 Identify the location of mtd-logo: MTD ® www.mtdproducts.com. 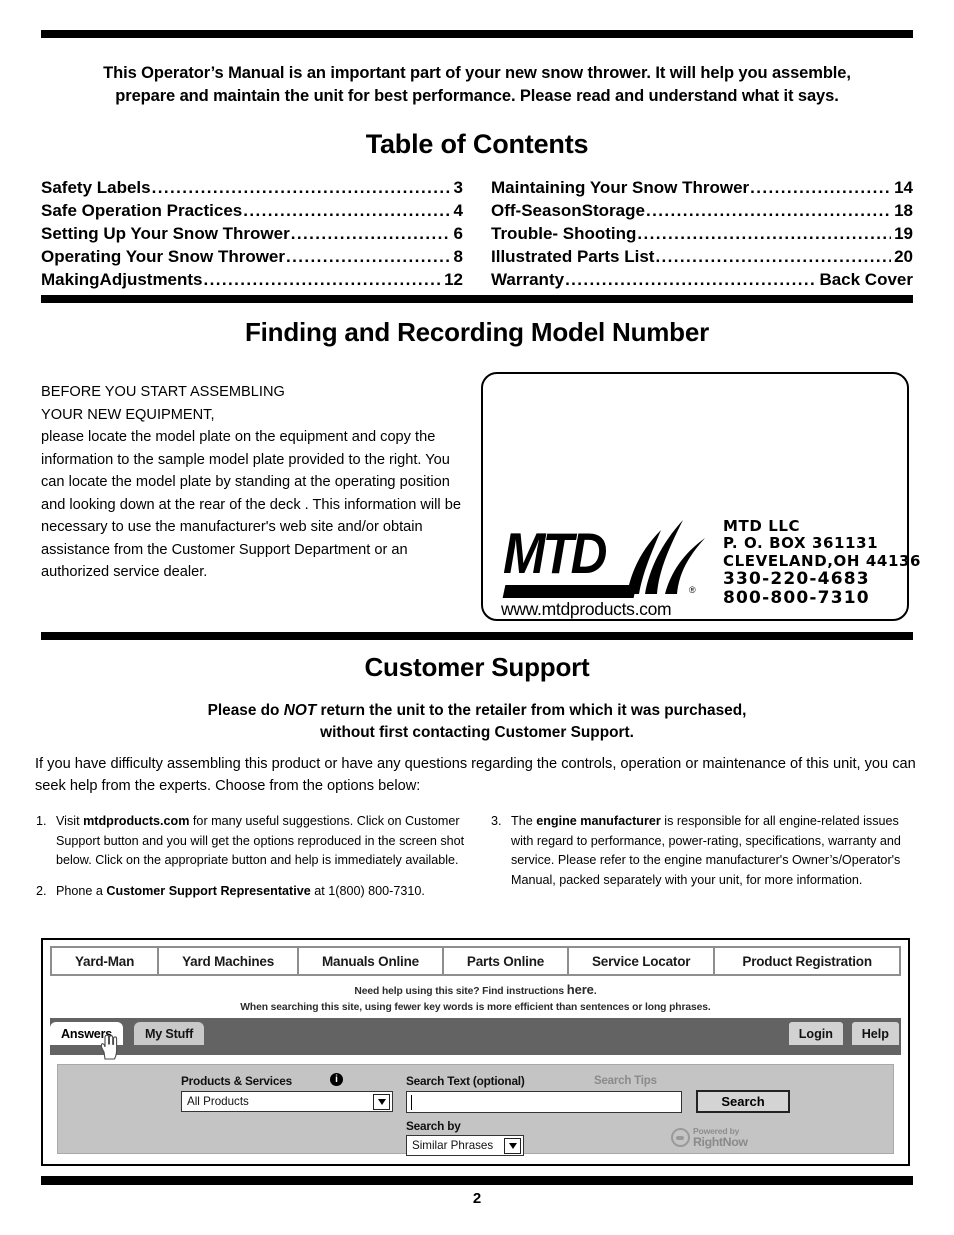
(607, 569).